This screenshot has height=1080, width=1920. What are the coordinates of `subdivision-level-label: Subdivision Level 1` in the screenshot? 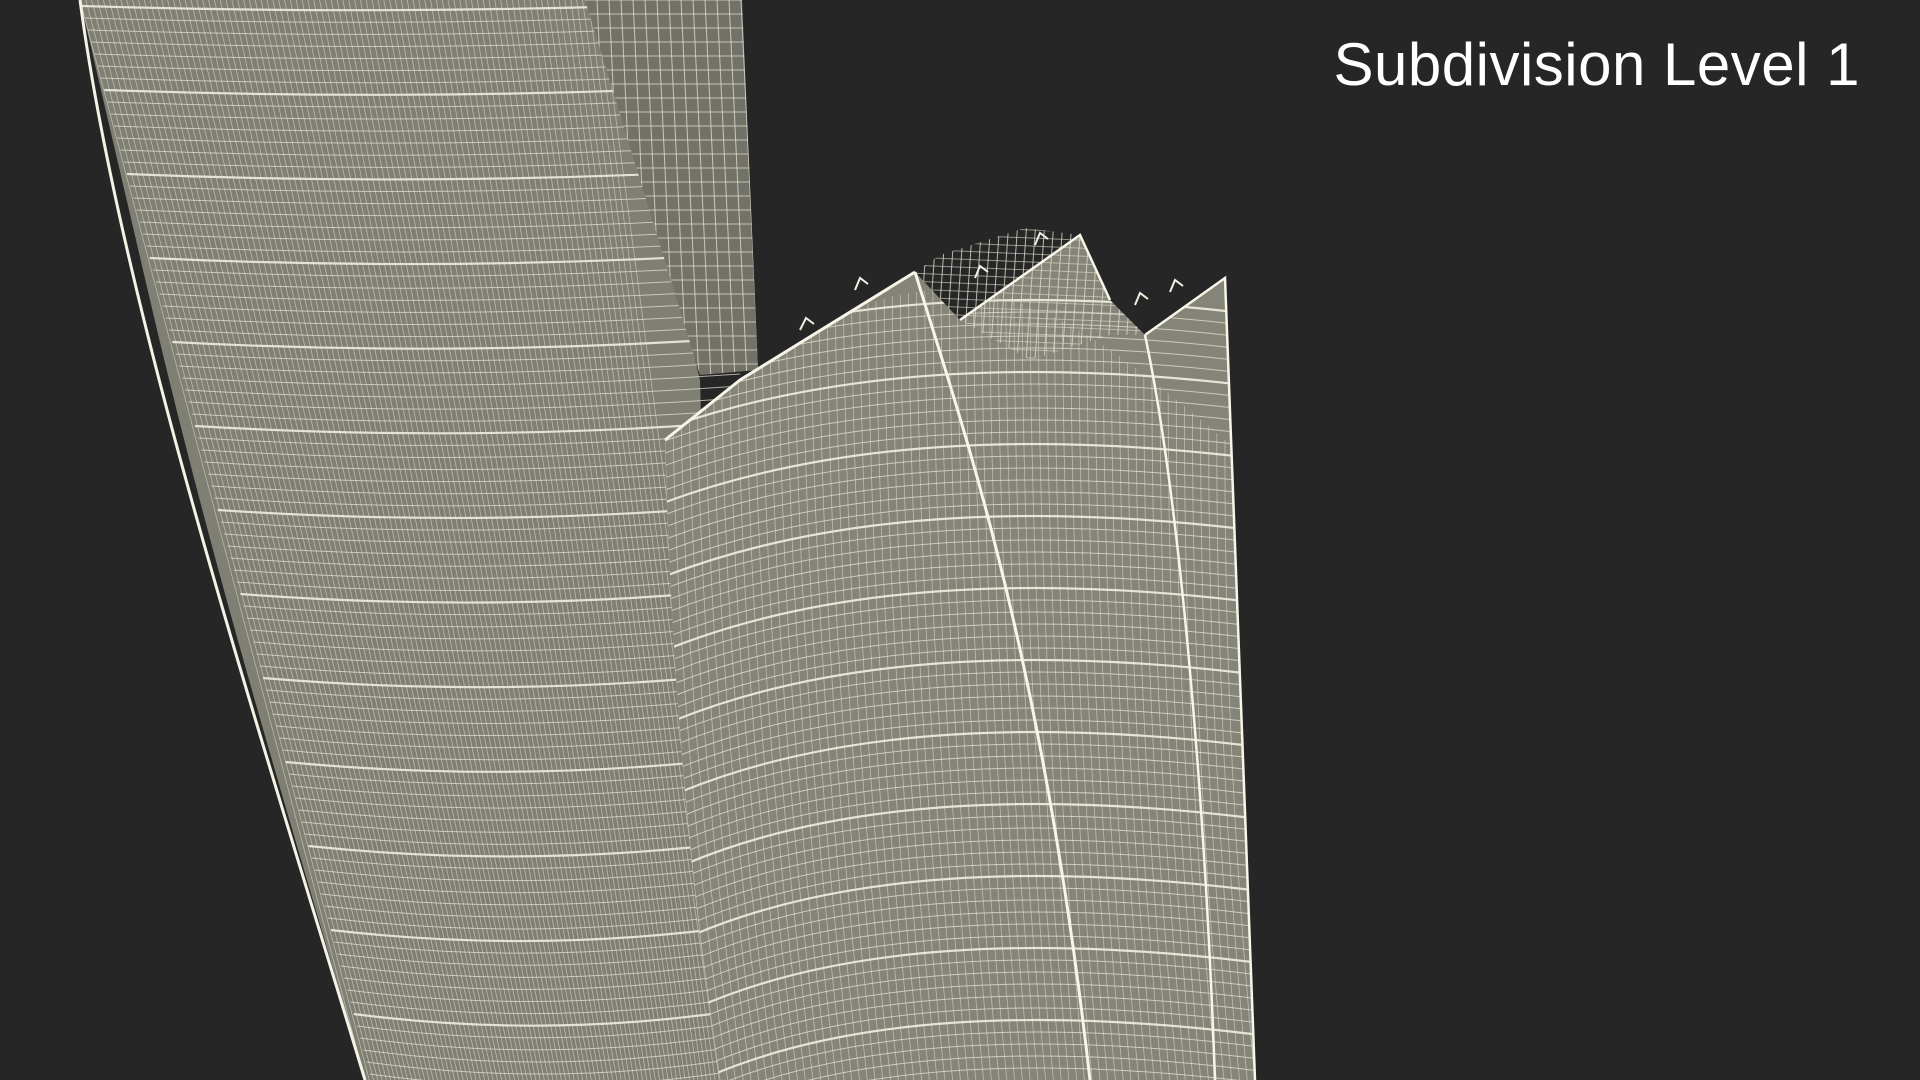 It's located at (1596, 64).